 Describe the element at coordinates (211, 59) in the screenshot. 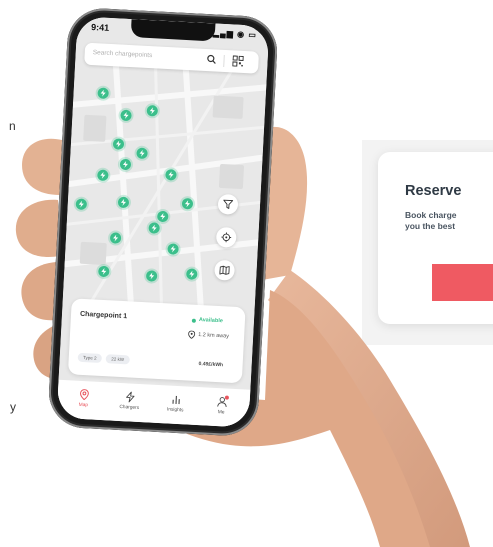

I see `search-icon` at that location.